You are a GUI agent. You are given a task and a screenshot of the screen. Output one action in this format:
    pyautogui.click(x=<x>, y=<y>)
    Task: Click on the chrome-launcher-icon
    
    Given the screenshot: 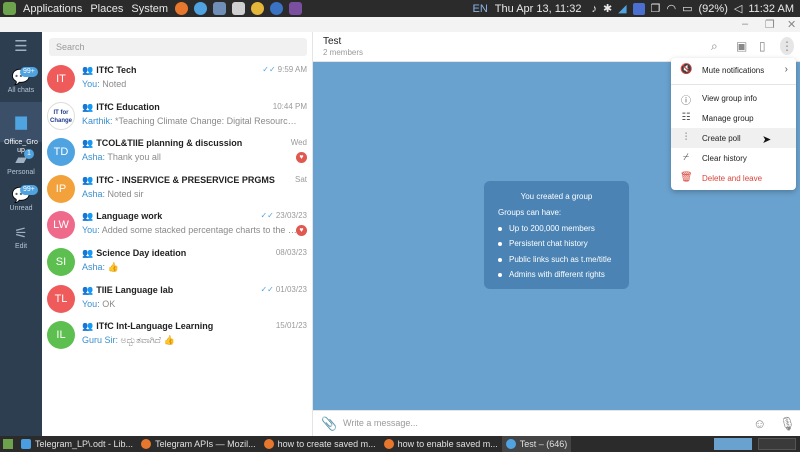 What is the action you would take?
    pyautogui.click(x=258, y=8)
    